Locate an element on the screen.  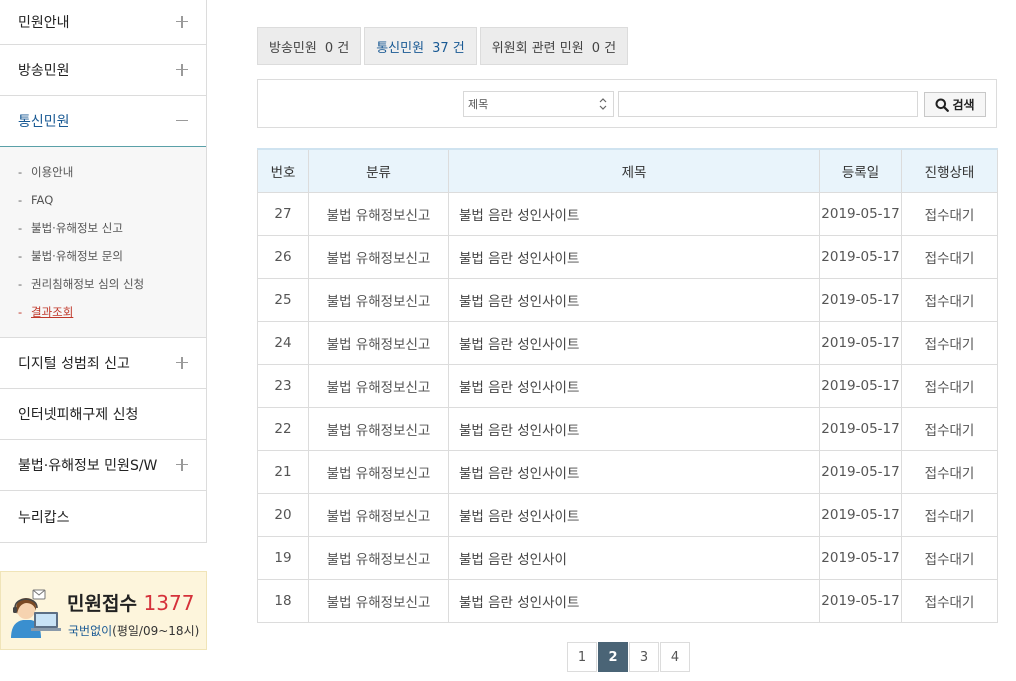
submenu-label: 권리침해정보 심의 신청 is located at coordinates (88, 284).